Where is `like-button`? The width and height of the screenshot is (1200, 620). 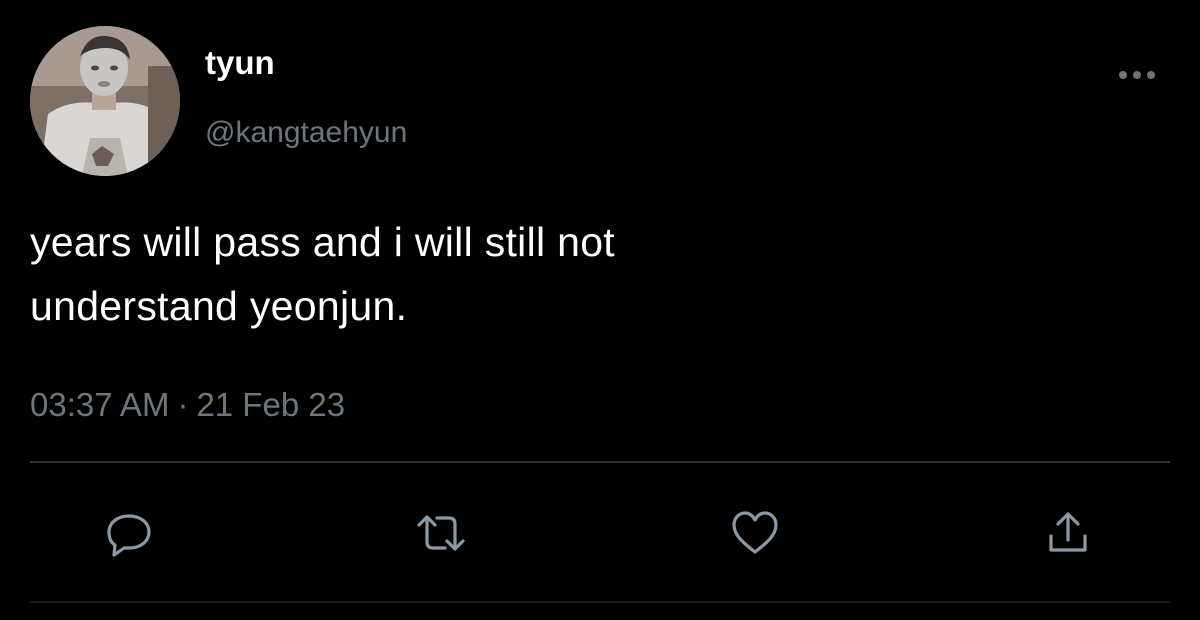 like-button is located at coordinates (755, 533).